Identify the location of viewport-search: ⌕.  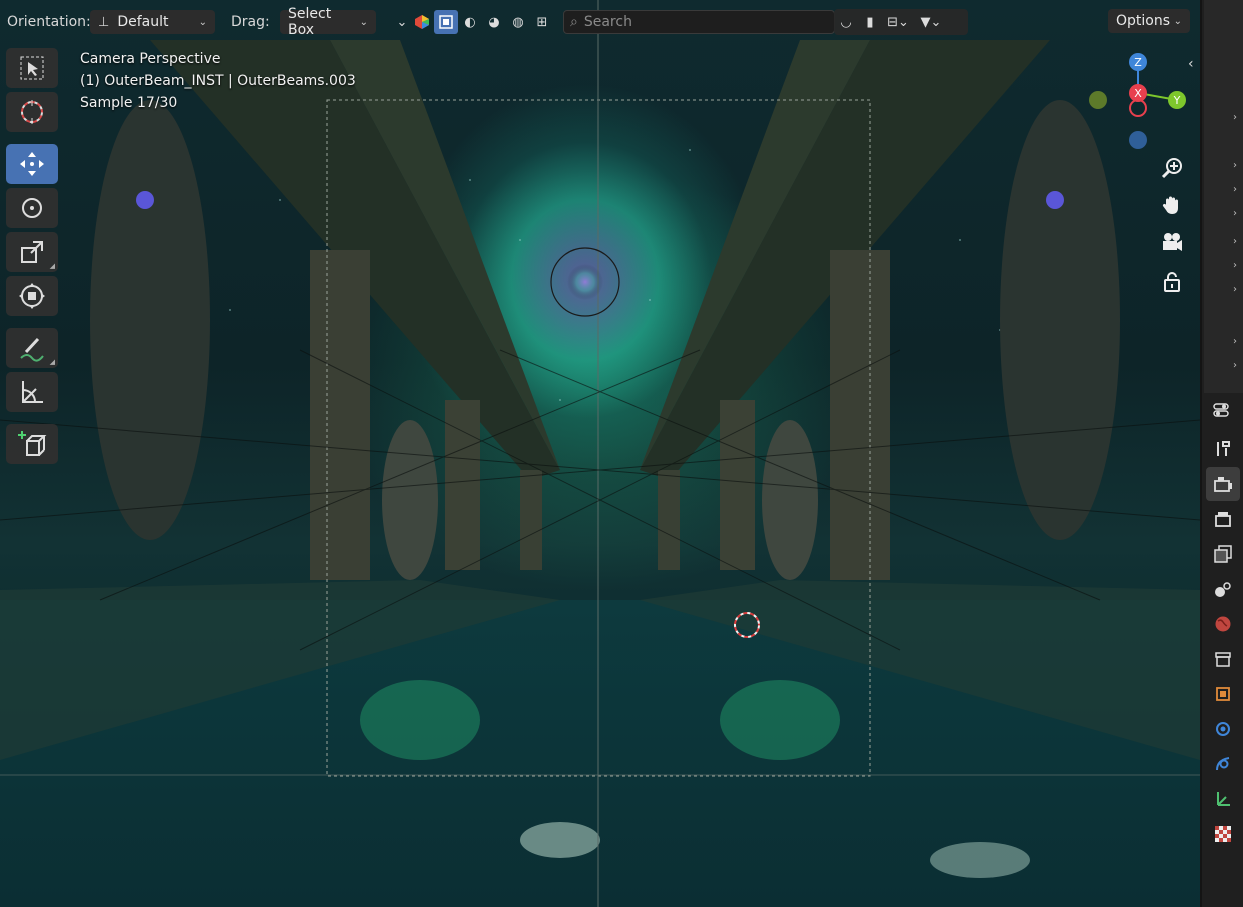
(699, 22).